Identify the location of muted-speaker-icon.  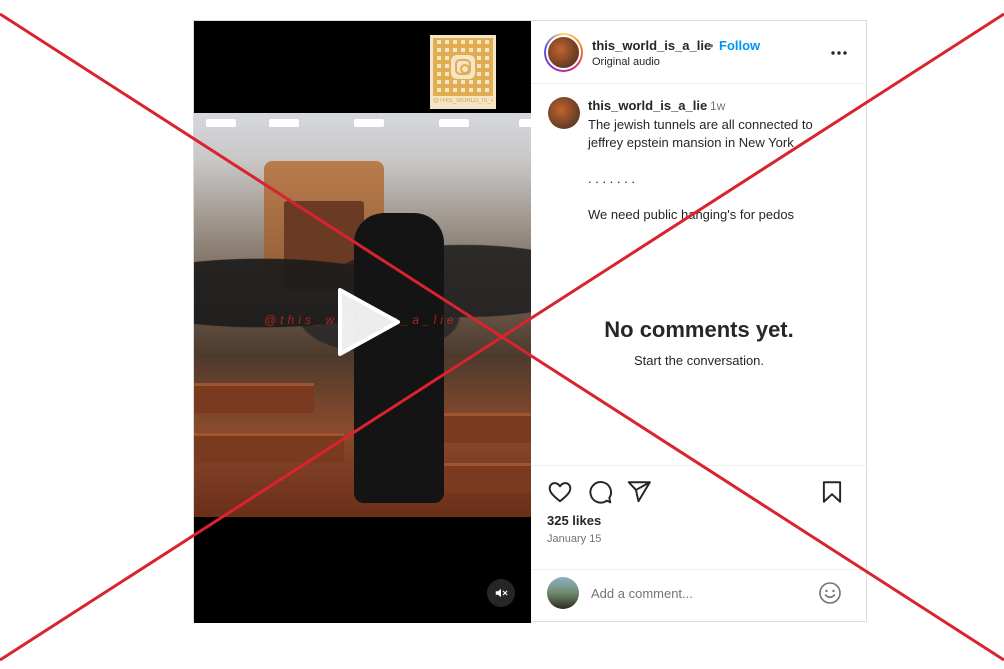
(501, 593).